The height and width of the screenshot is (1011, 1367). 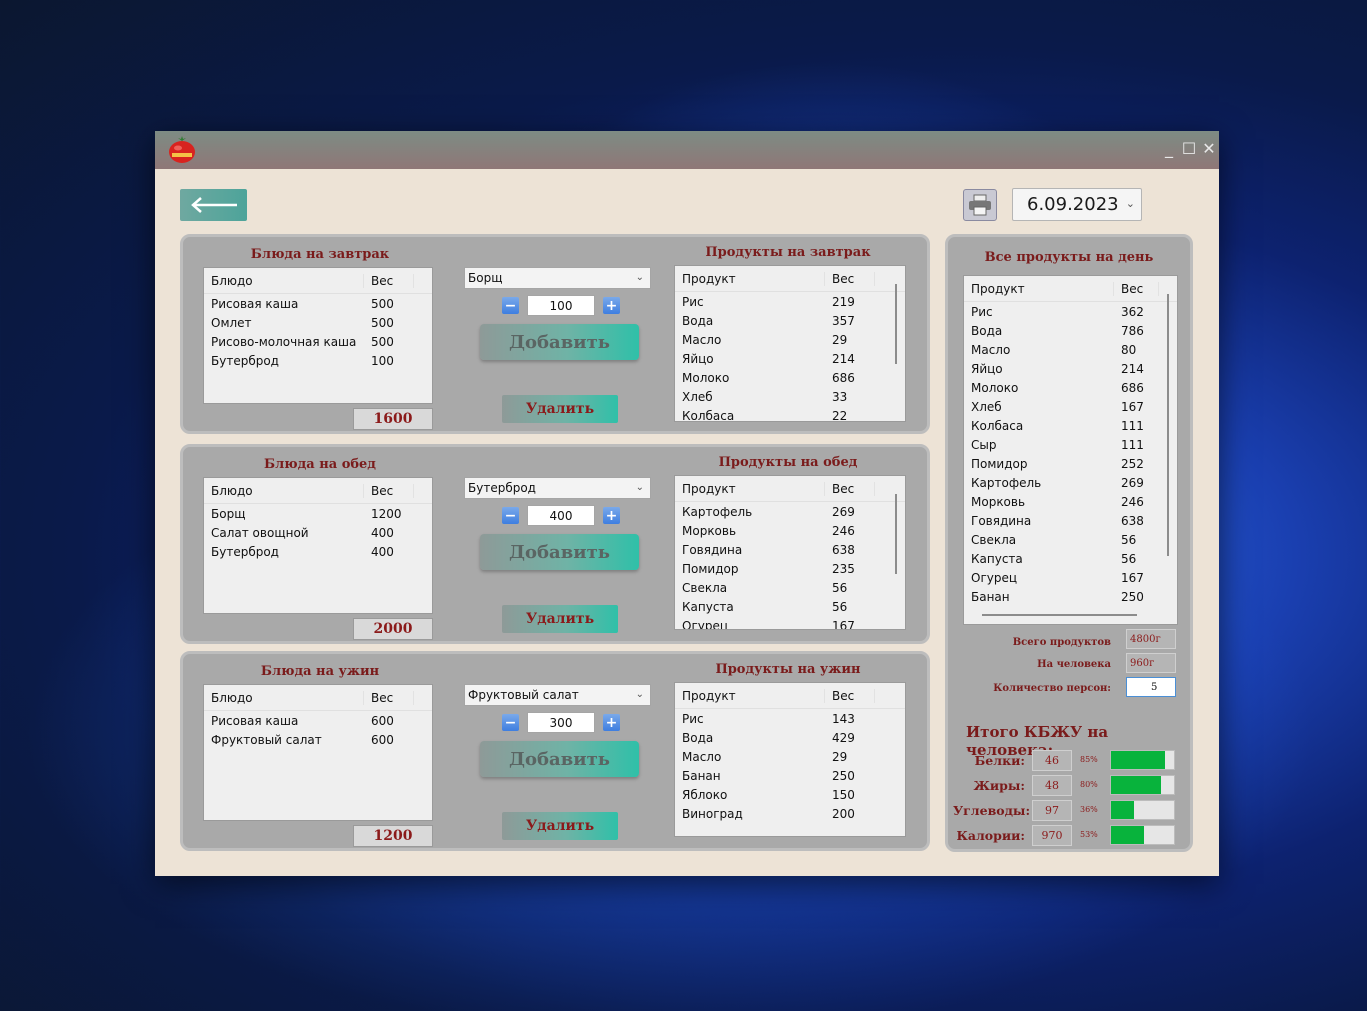 What do you see at coordinates (790, 320) in the screenshot?
I see `list-item: Вода 357` at bounding box center [790, 320].